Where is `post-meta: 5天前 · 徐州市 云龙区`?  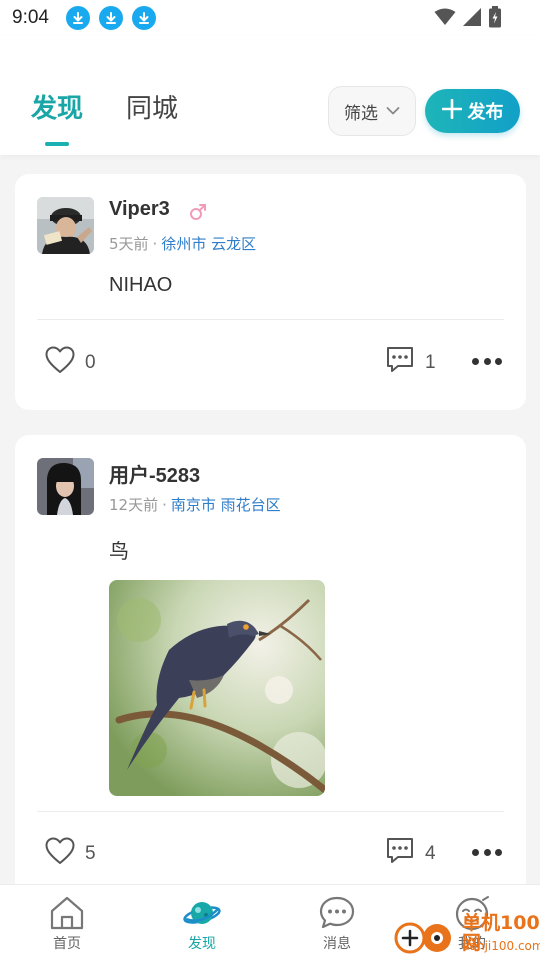 post-meta: 5天前 · 徐州市 云龙区 is located at coordinates (182, 243).